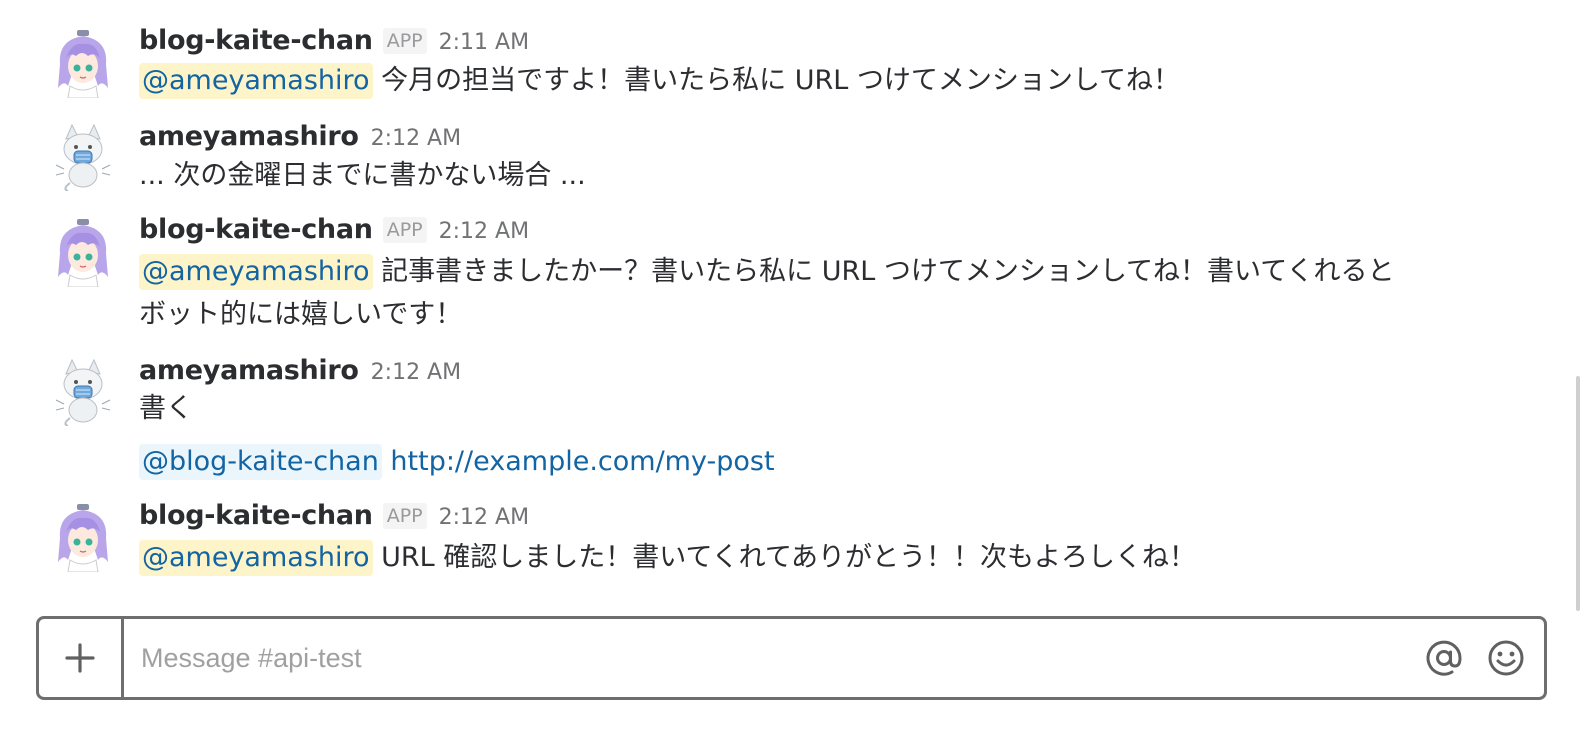 The height and width of the screenshot is (730, 1580). Describe the element at coordinates (781, 80) in the screenshot. I see `message-text: 今月の担当ですよ！書いたら私に URL つけてメンションしてね！` at that location.